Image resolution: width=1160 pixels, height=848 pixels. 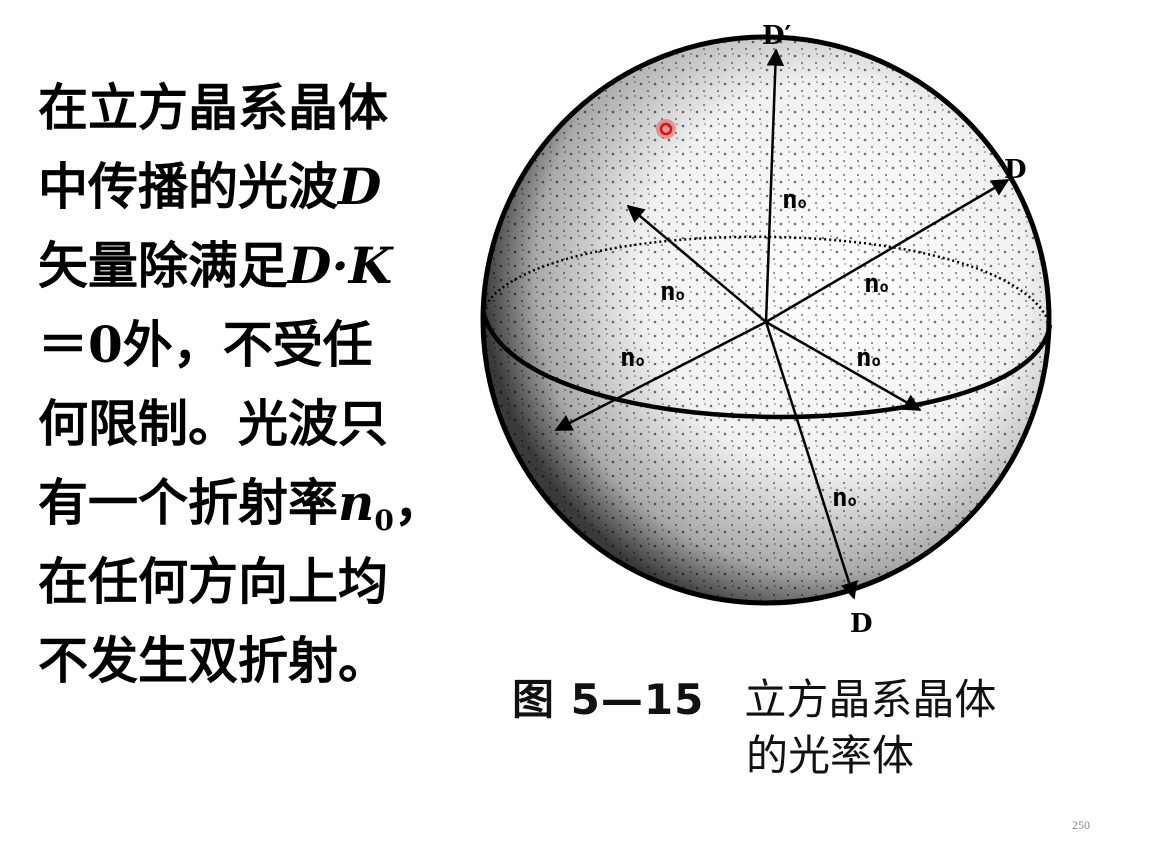 I want to click on text-line-8: 不发生双折射。, so click(x=213, y=660).